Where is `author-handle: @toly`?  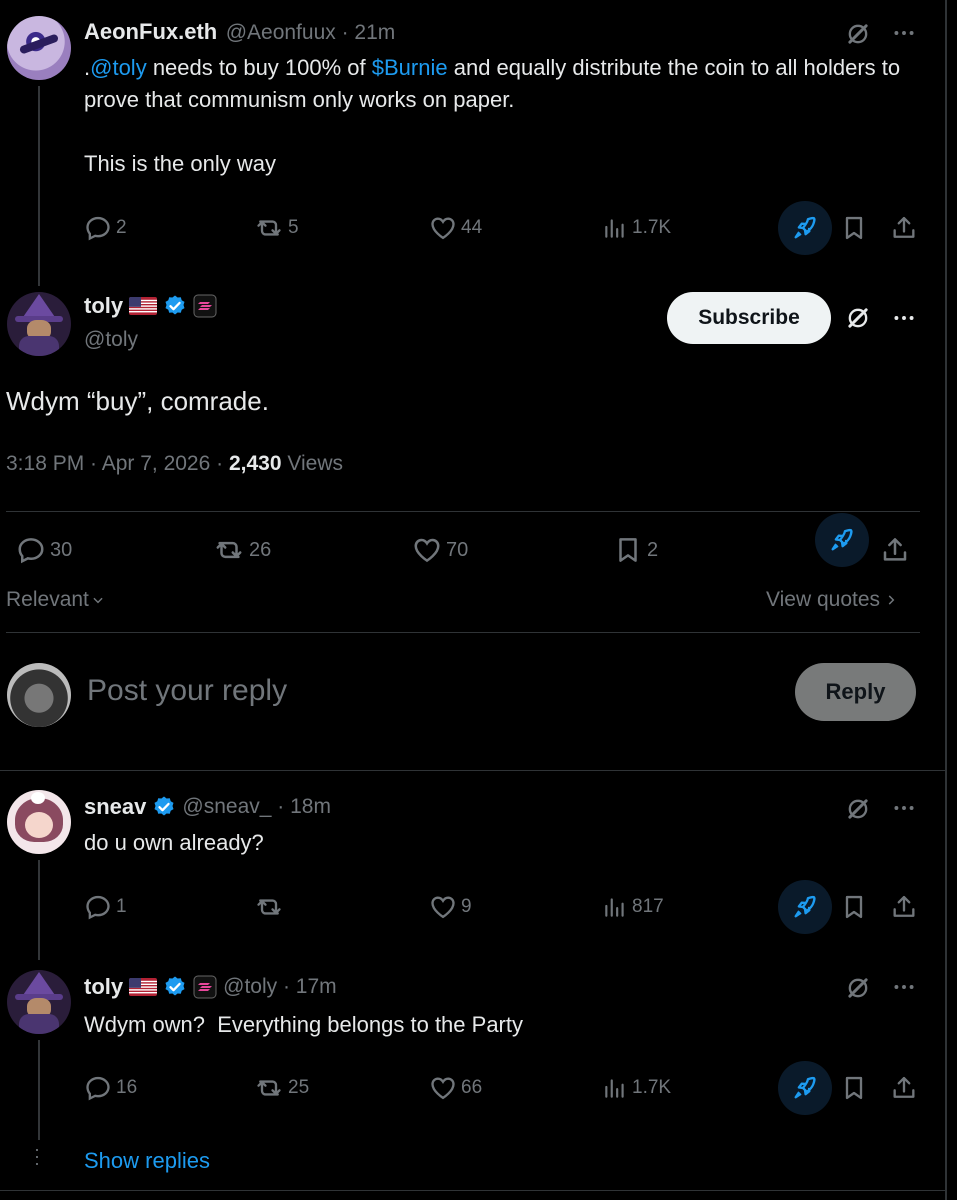
author-handle: @toly is located at coordinates (111, 340).